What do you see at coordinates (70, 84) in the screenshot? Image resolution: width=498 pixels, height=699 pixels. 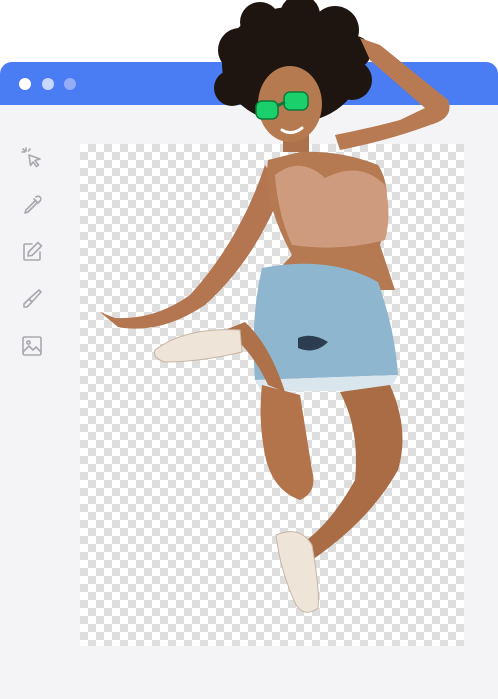 I see `maximize-dot` at bounding box center [70, 84].